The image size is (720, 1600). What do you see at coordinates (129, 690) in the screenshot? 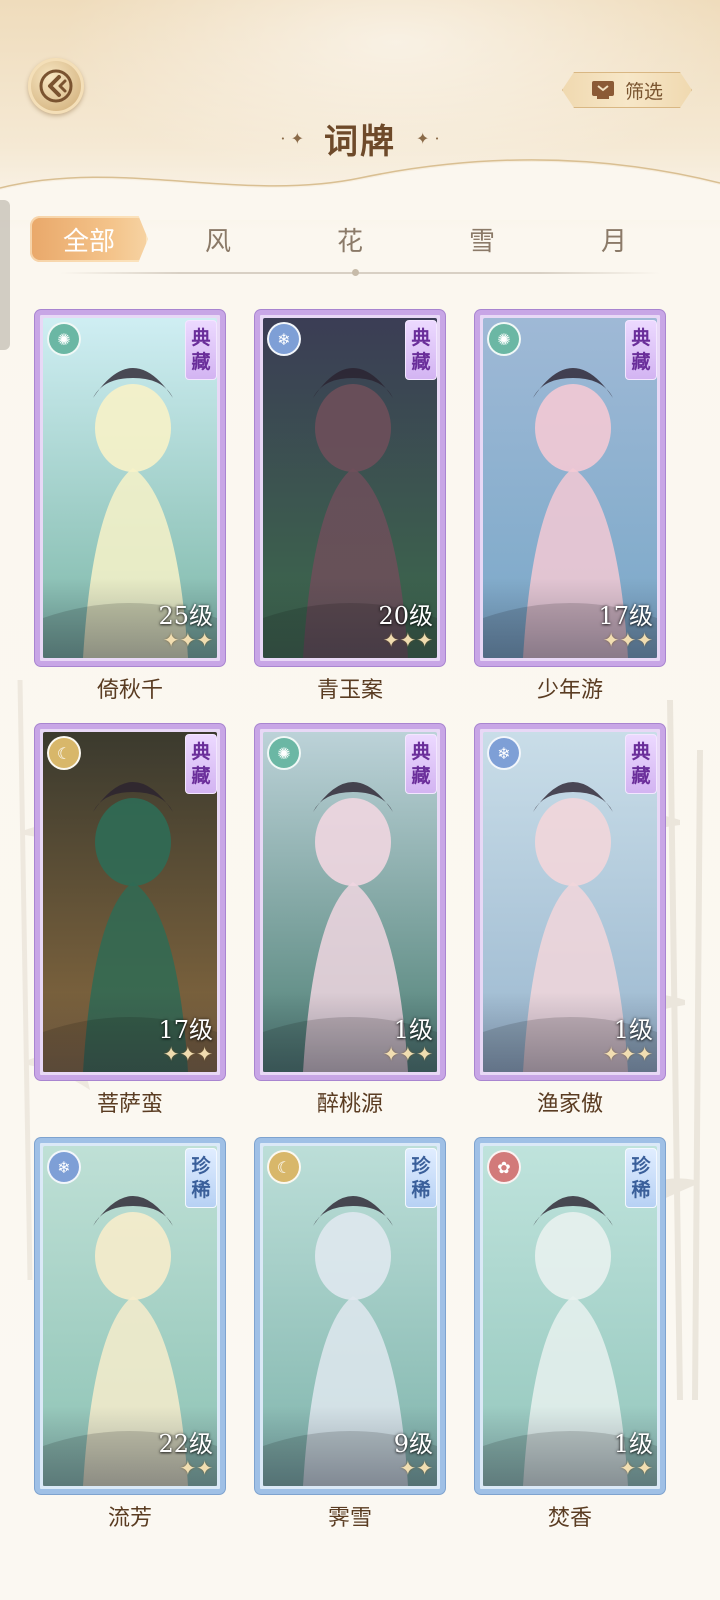
I see `card-name: 倚秋千` at bounding box center [129, 690].